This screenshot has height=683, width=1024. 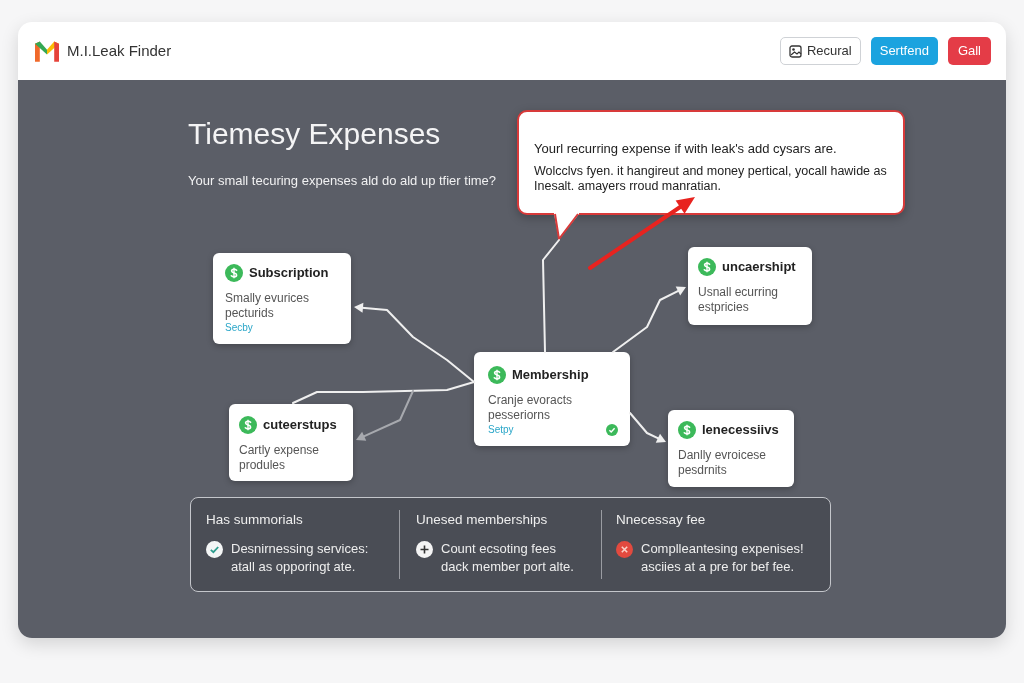 What do you see at coordinates (531, 408) in the screenshot?
I see `node-description: Cranje evoracts pesseriorns` at bounding box center [531, 408].